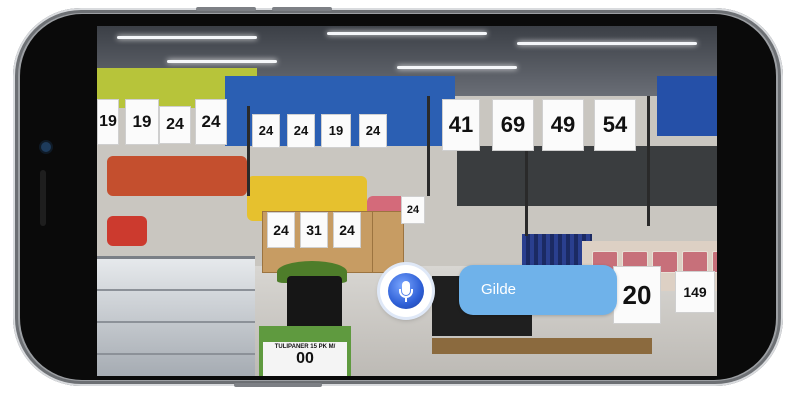  I want to click on earpiece-speaker, so click(43, 198).